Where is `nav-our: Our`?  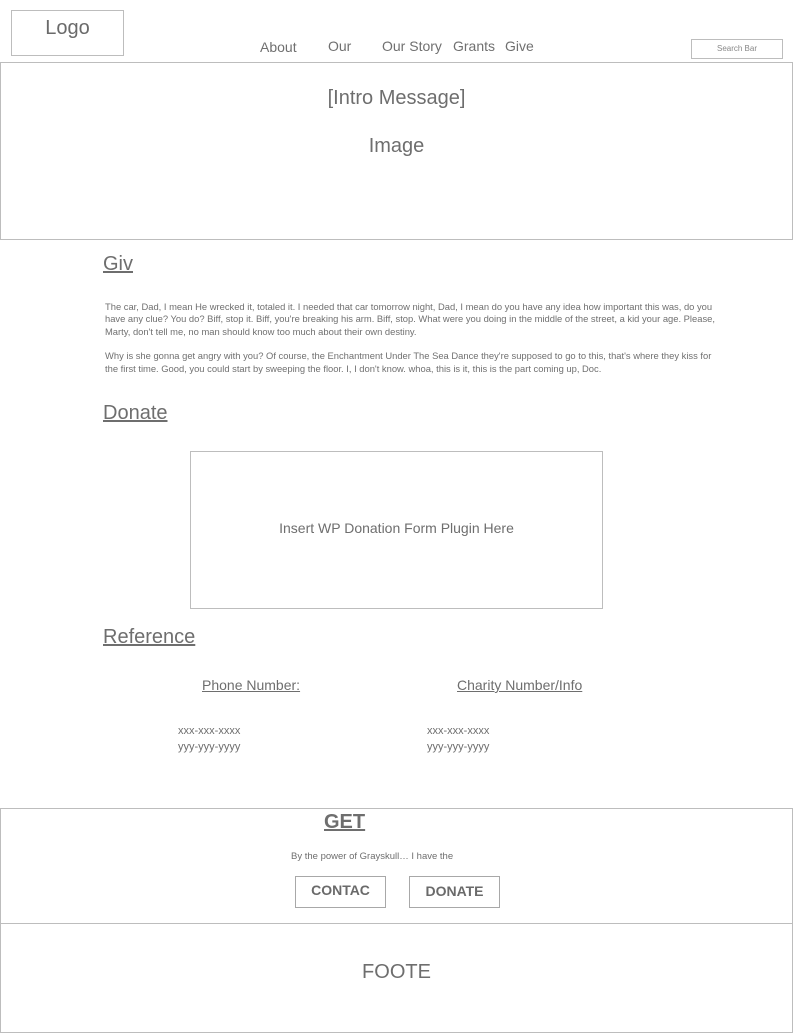 nav-our: Our is located at coordinates (339, 46).